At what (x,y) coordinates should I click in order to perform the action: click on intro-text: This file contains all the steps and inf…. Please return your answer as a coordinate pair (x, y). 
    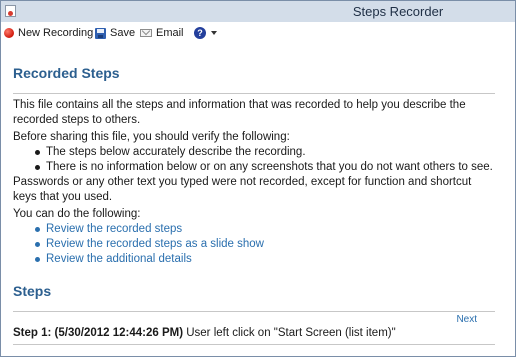
    Looking at the image, I should click on (239, 112).